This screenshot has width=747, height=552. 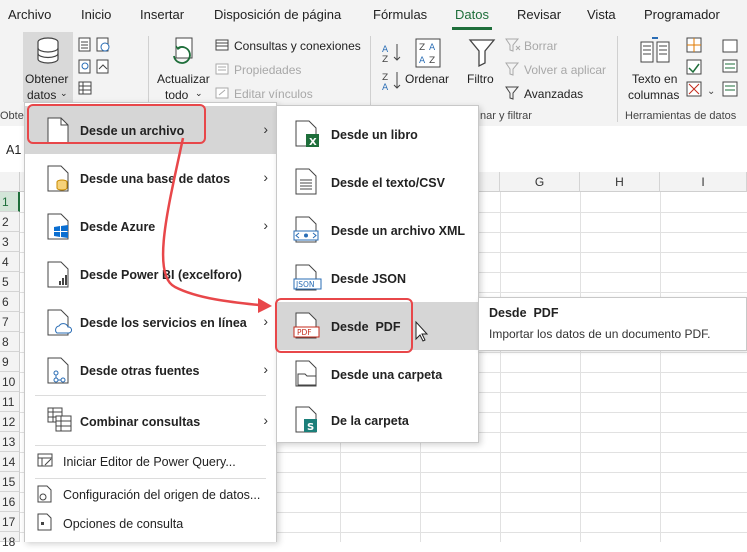 I want to click on mouse-cursor-icon, so click(x=422, y=331).